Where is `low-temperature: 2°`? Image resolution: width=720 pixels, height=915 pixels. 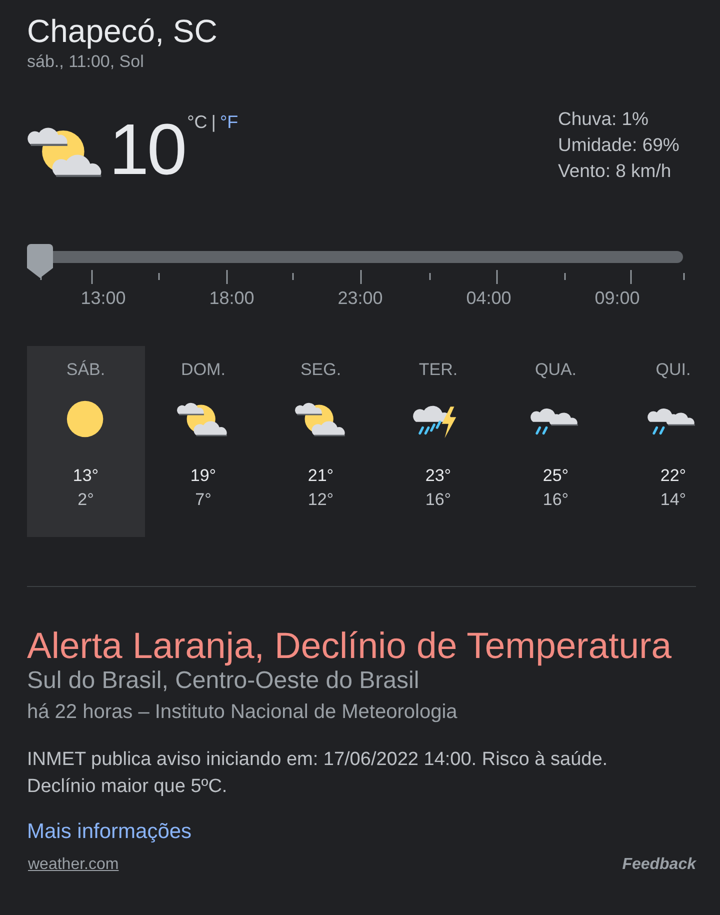
low-temperature: 2° is located at coordinates (86, 500).